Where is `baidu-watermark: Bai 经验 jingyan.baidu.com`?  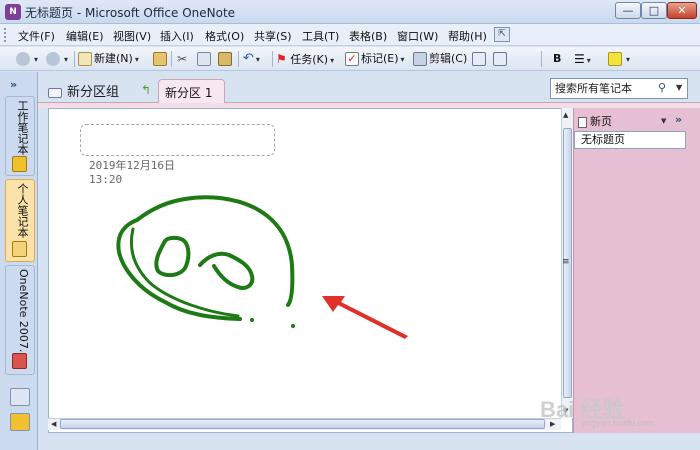 baidu-watermark: Bai 经验 jingyan.baidu.com is located at coordinates (617, 412).